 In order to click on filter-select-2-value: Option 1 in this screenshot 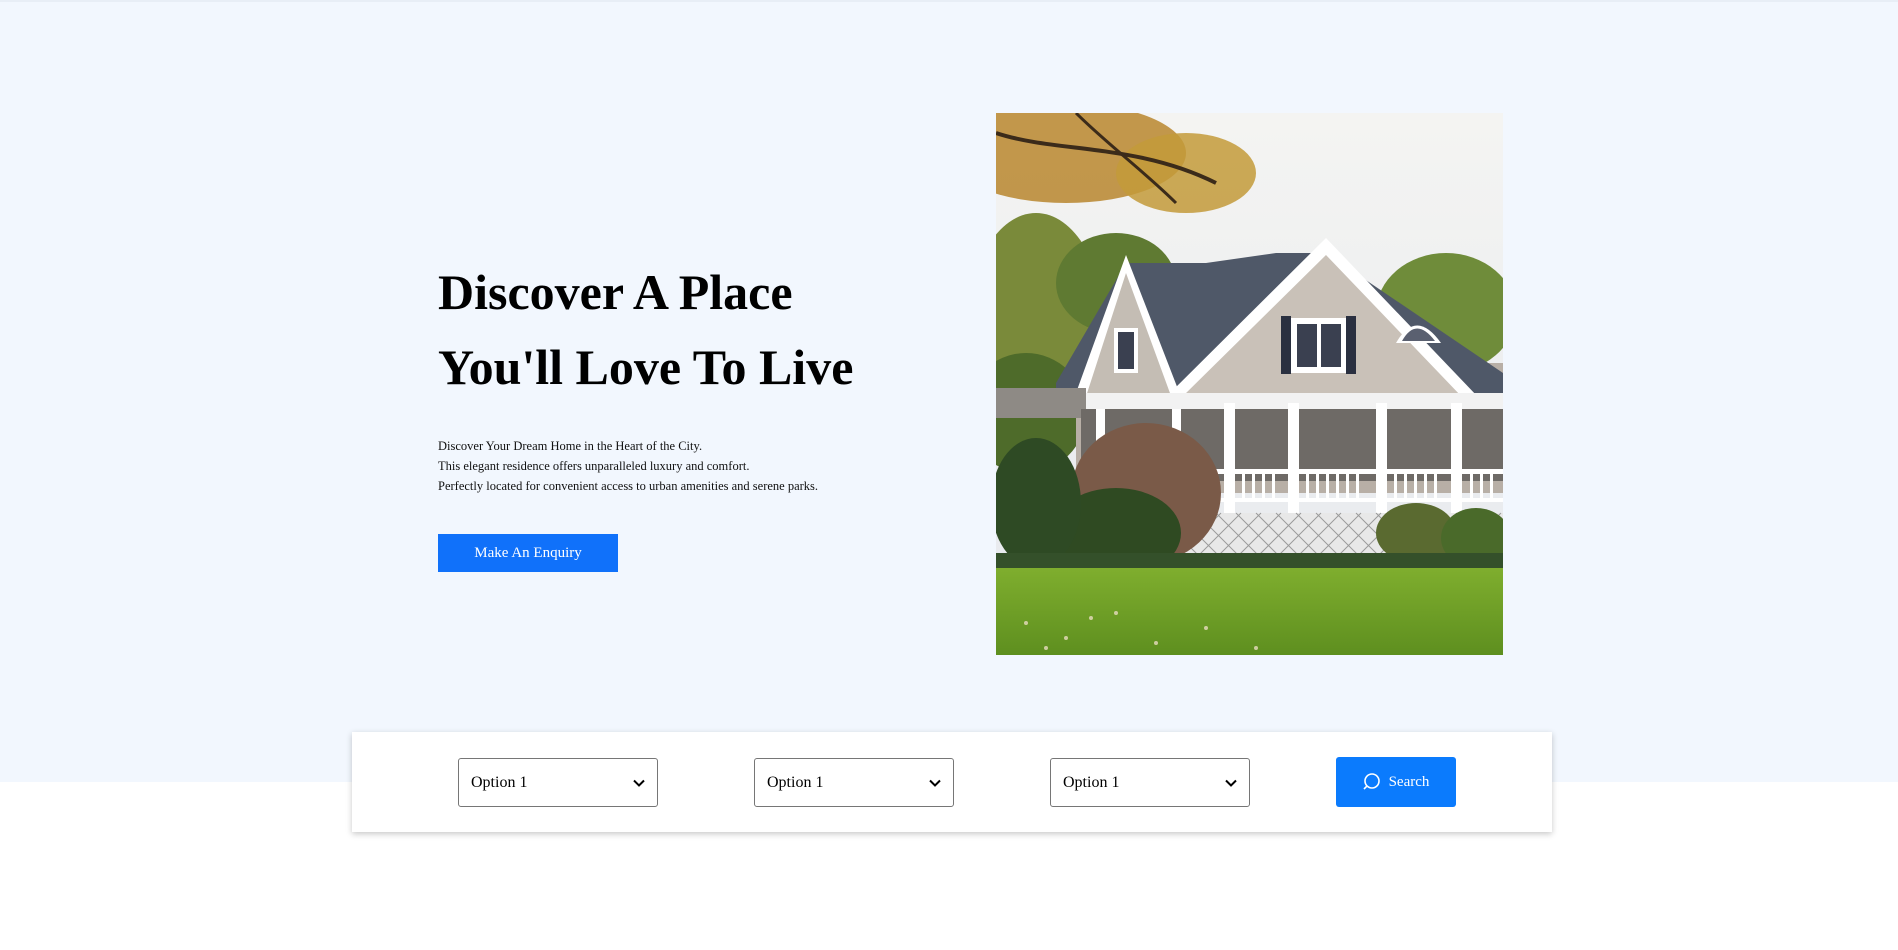, I will do `click(795, 782)`.